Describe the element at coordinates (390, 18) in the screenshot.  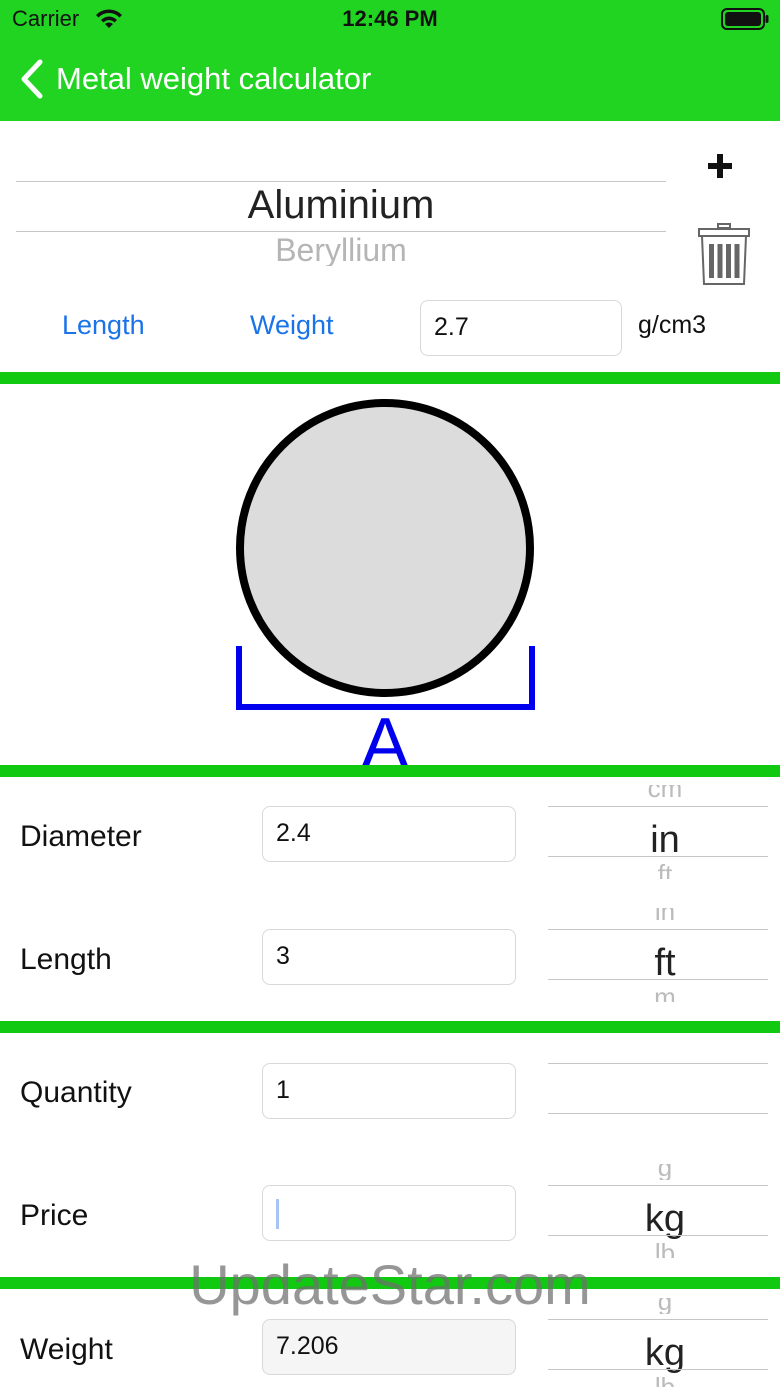
I see `clock: 12:46 PM` at that location.